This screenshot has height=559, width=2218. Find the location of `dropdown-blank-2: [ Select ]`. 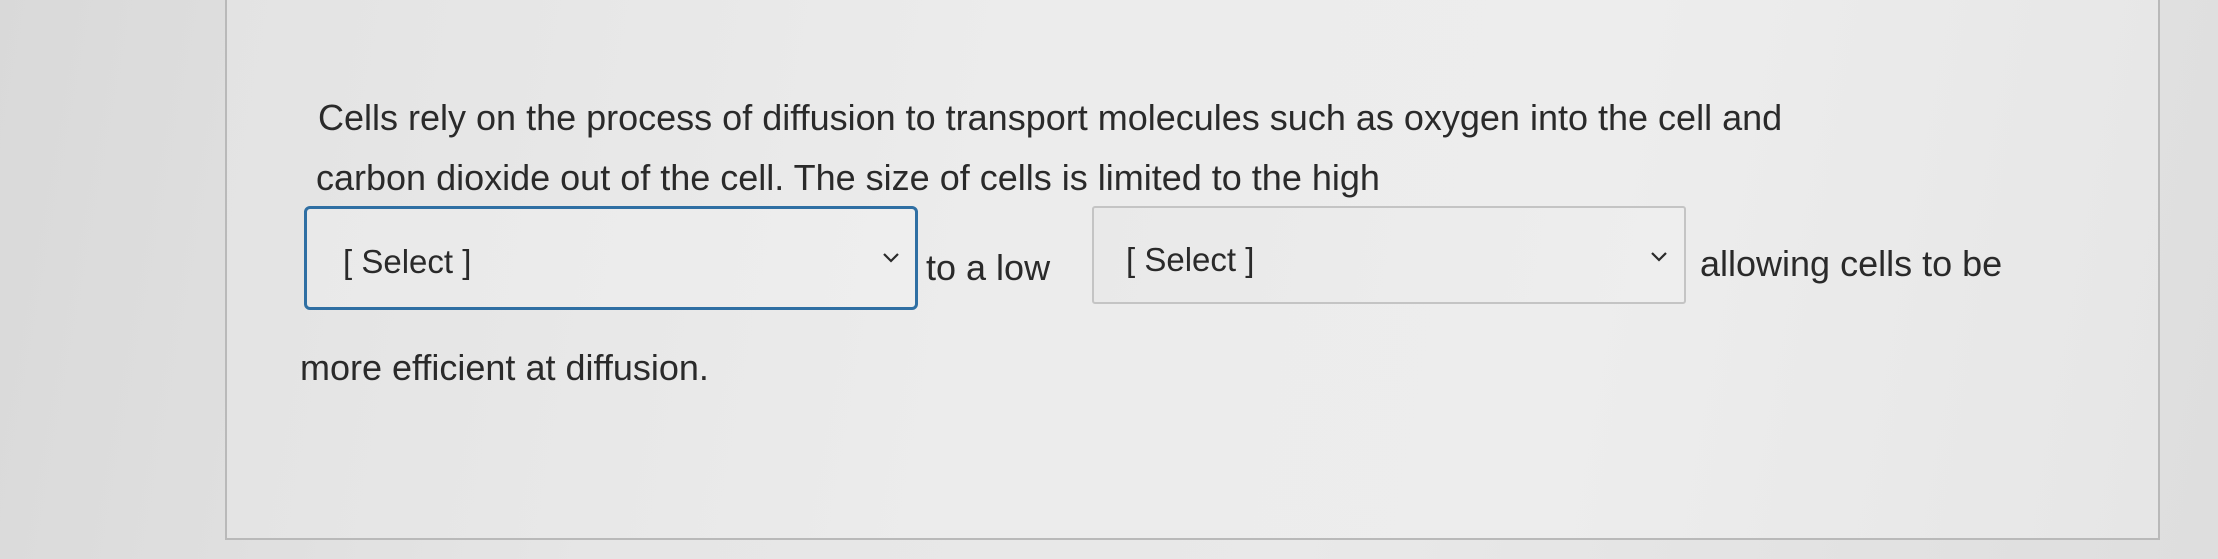

dropdown-blank-2: [ Select ] is located at coordinates (1389, 255).